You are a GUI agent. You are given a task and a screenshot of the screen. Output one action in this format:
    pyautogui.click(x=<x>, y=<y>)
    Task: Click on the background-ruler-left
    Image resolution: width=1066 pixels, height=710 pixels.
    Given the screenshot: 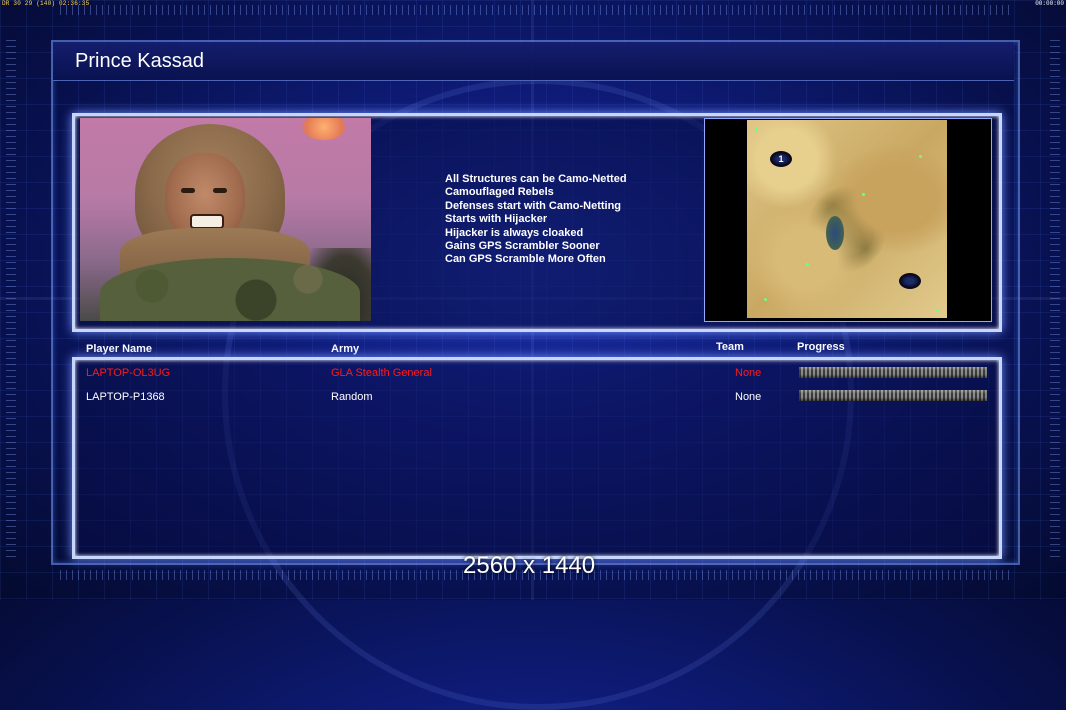 What is the action you would take?
    pyautogui.click(x=11, y=300)
    